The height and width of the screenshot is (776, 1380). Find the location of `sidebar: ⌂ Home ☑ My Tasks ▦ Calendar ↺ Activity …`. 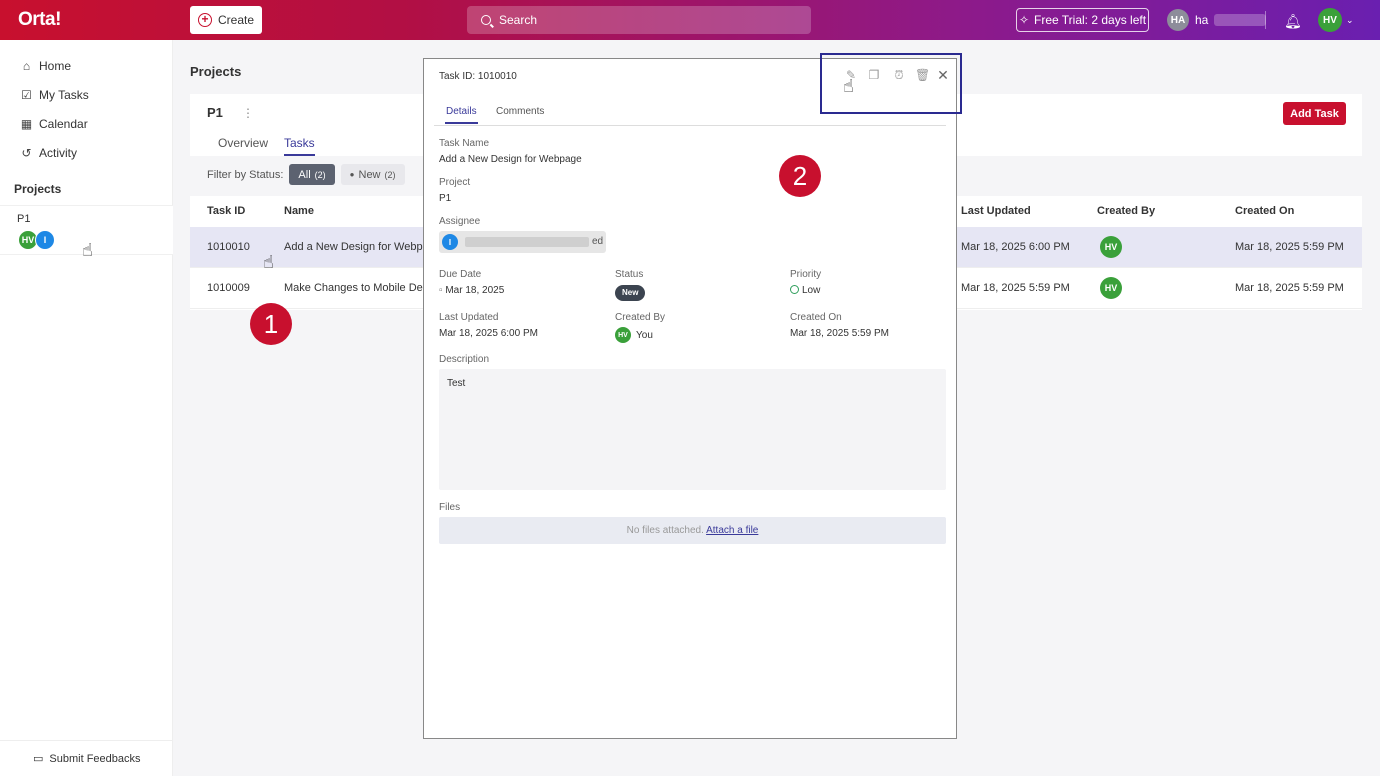

sidebar: ⌂ Home ☑ My Tasks ▦ Calendar ↺ Activity … is located at coordinates (86, 408).